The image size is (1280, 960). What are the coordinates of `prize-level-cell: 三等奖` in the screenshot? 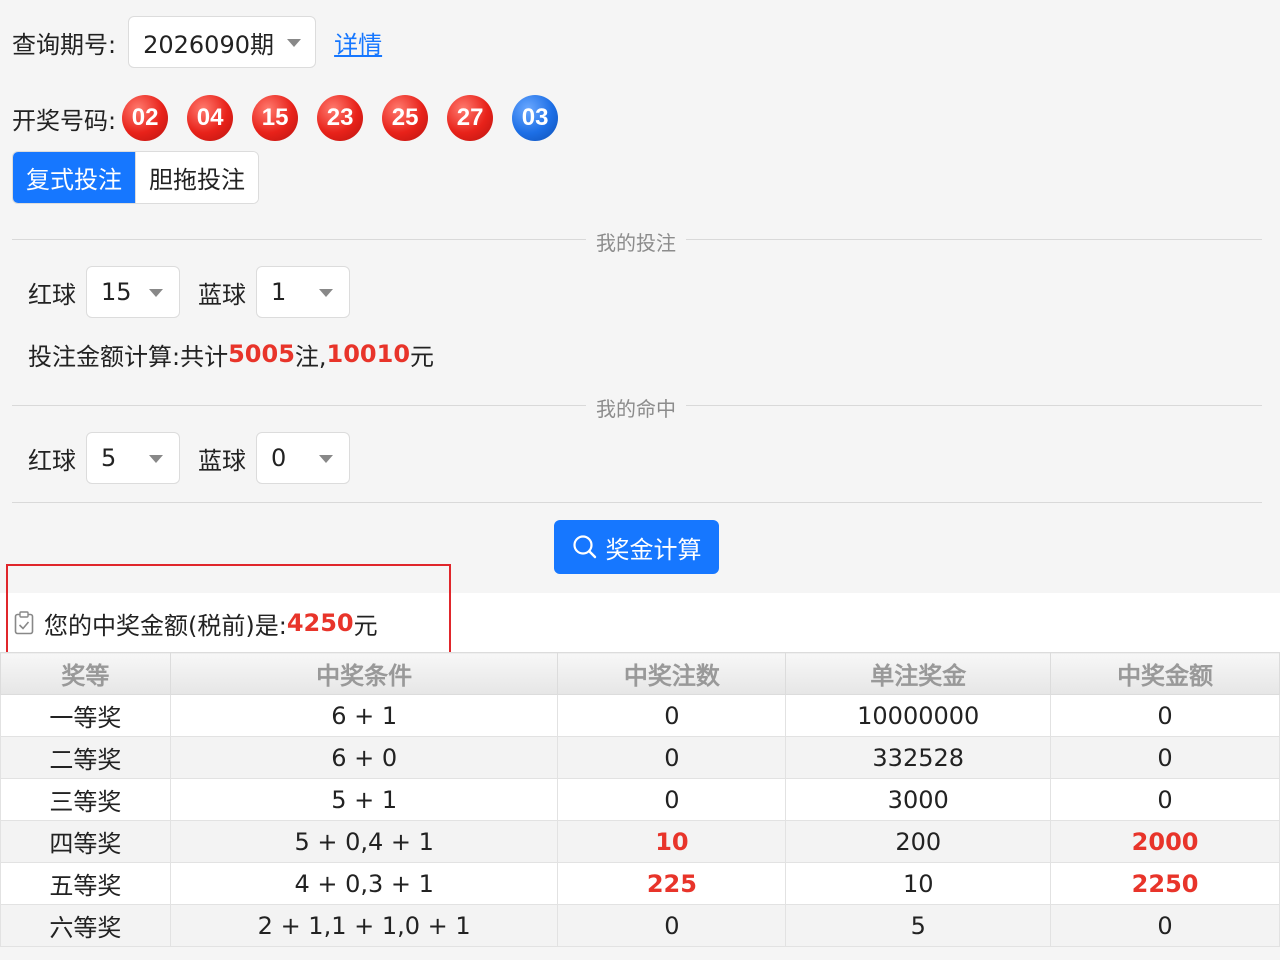 It's located at (85, 799).